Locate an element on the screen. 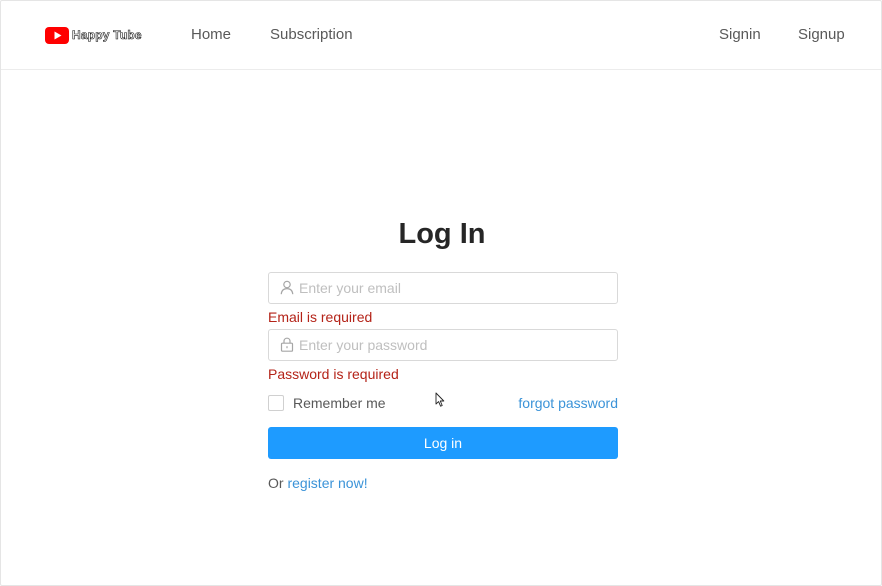 This screenshot has height=586, width=882. brand-logo: Happy Tube is located at coordinates (93, 35).